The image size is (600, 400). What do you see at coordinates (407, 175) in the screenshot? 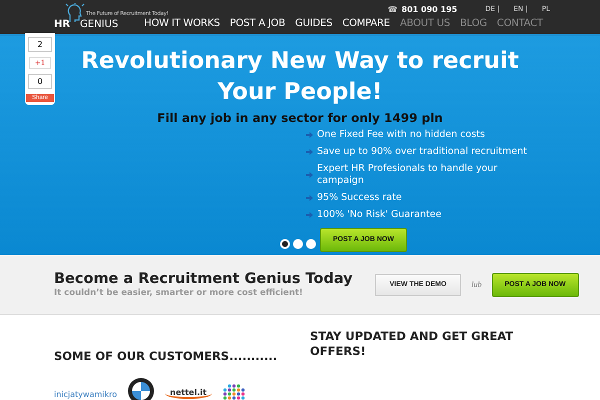
I see `benefit-text: Expert HR Profesionals to handle your campaign` at bounding box center [407, 175].